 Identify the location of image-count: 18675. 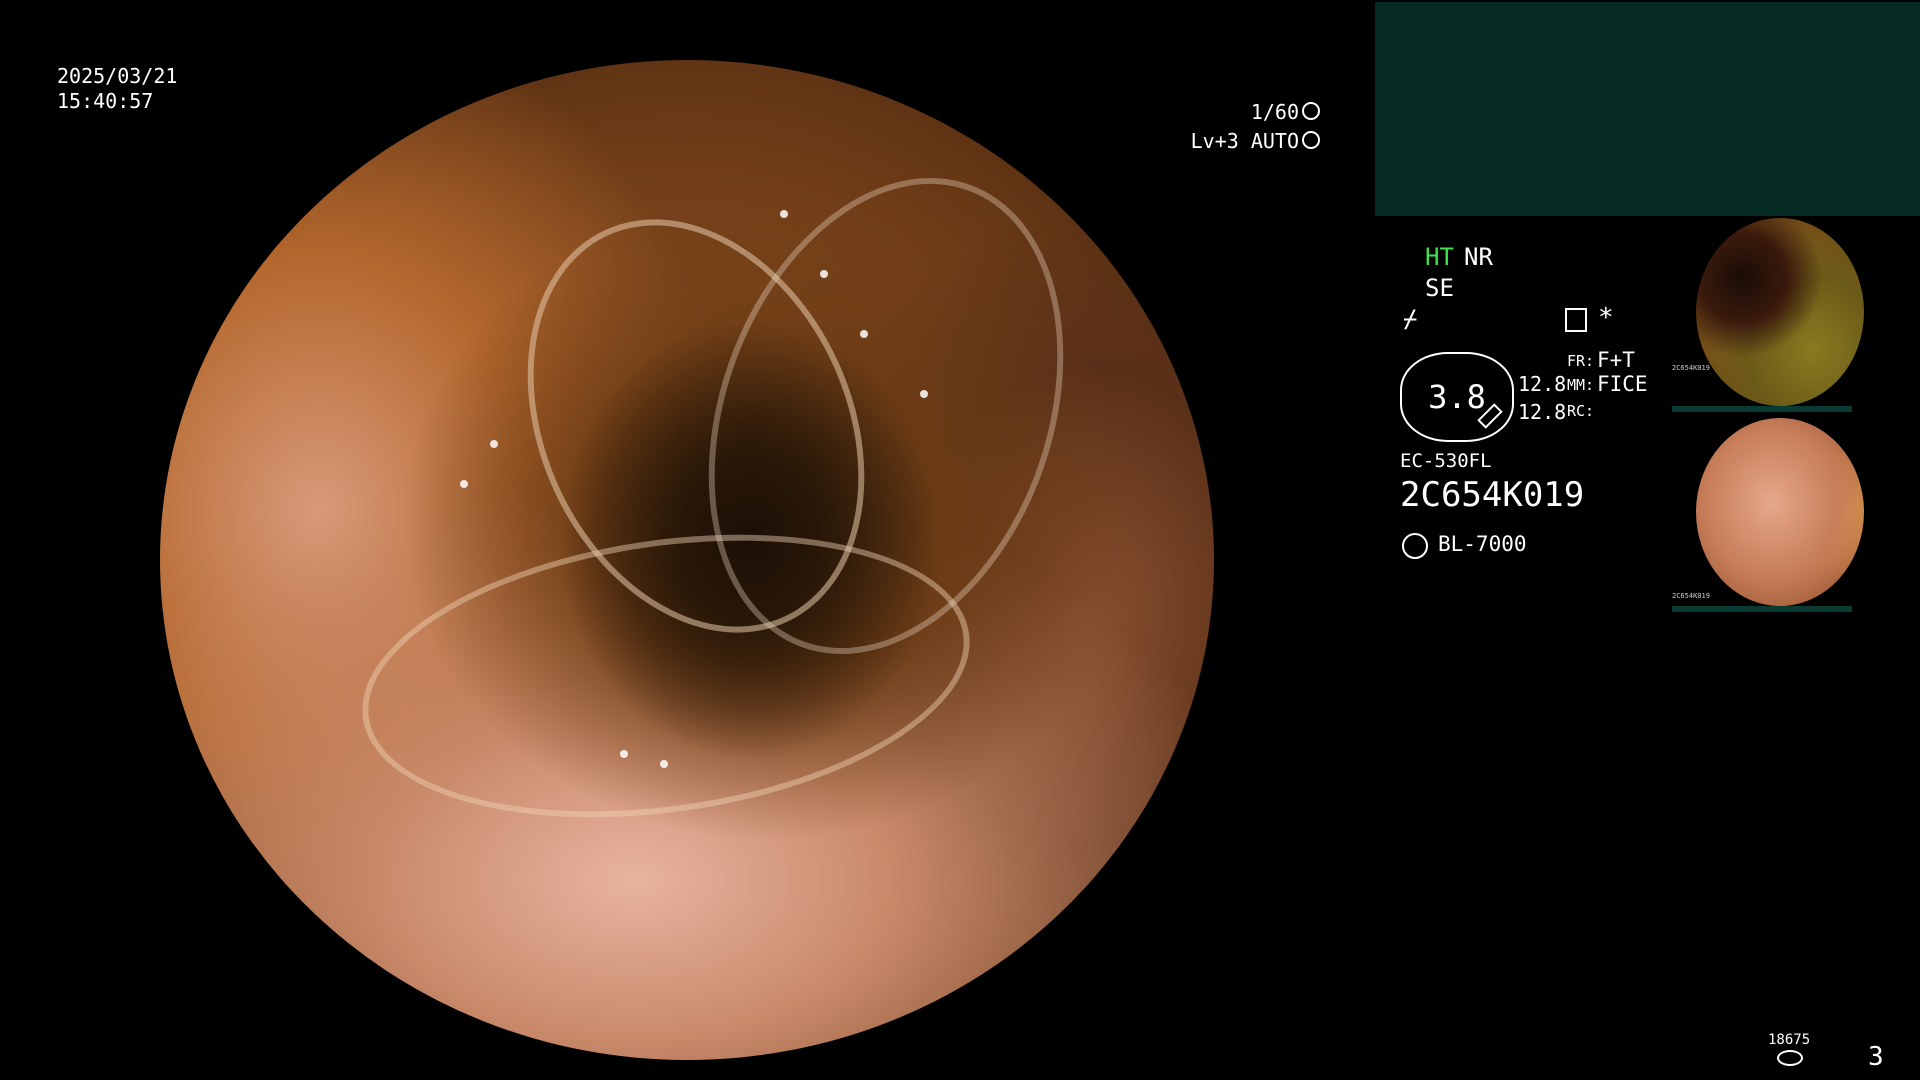
(1789, 1040).